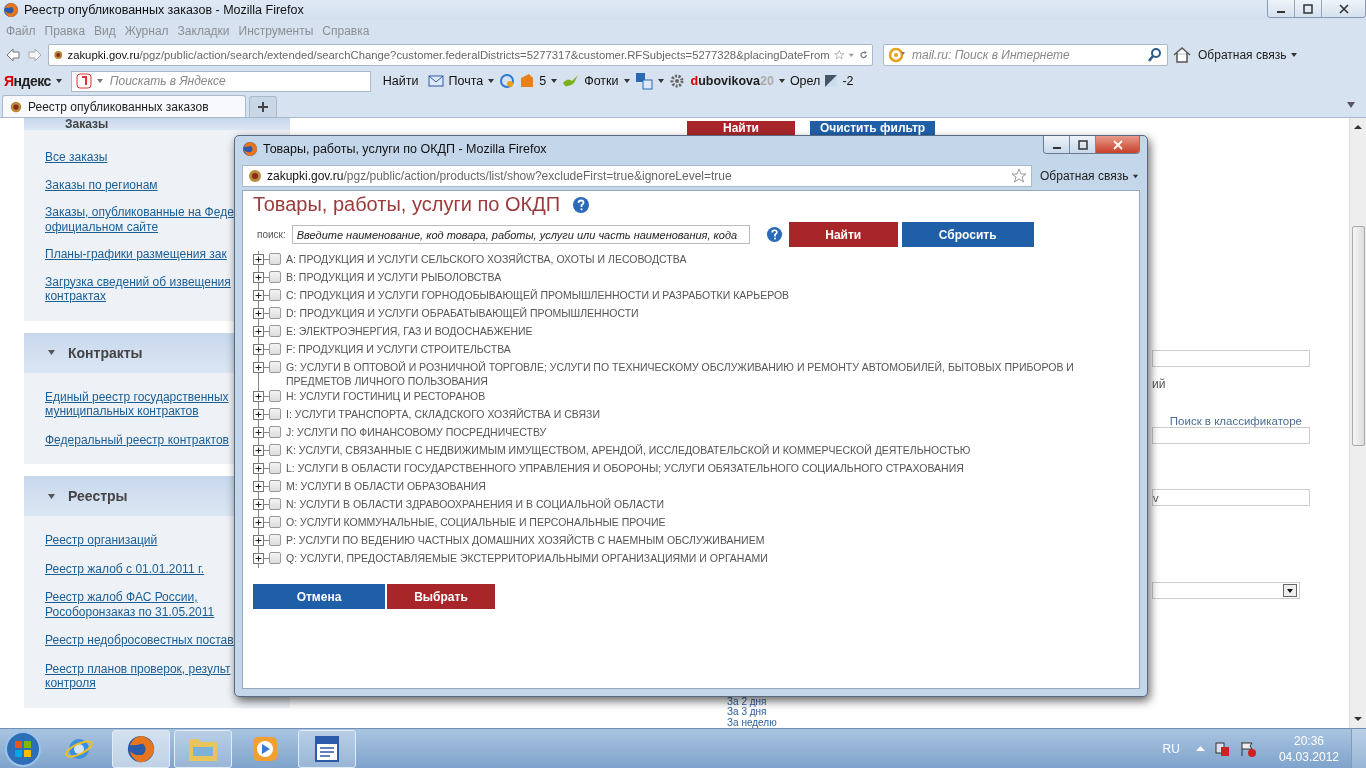 This screenshot has height=768, width=1366. I want to click on user-name: dubovikova20, so click(732, 81).